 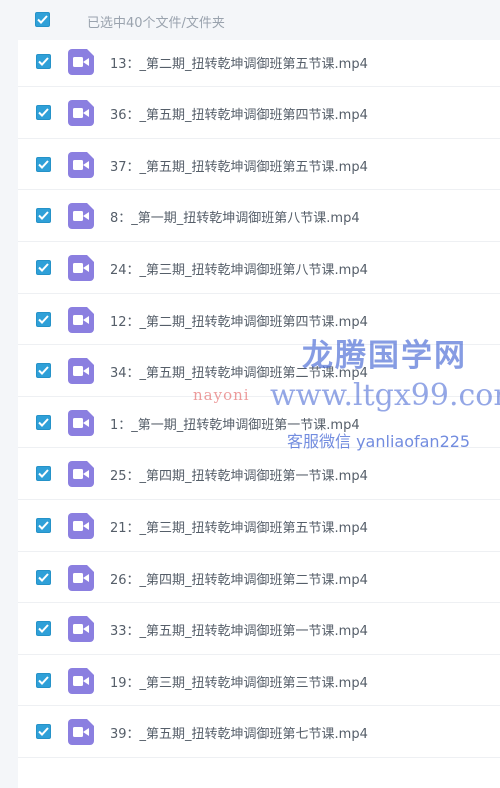 I want to click on file-row: 19：_第三期_扭转乾坤调御班第三节课.mp4, so click(x=259, y=681).